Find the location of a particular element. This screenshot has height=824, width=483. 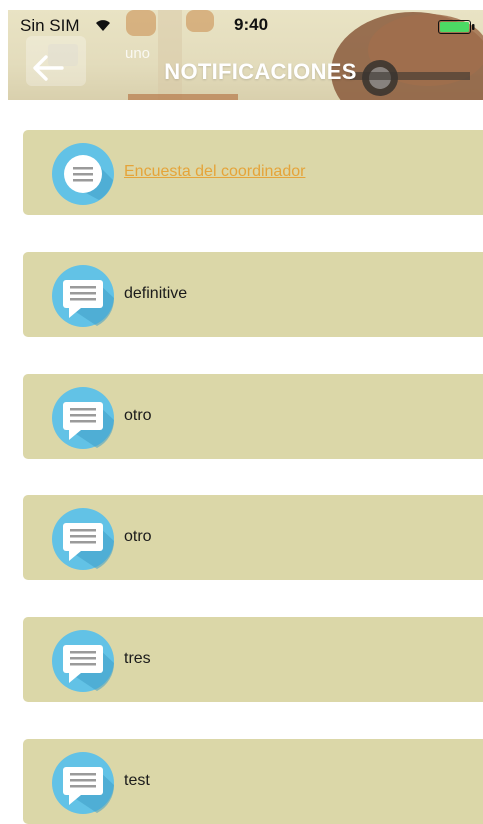

wifi-icon is located at coordinates (103, 25).